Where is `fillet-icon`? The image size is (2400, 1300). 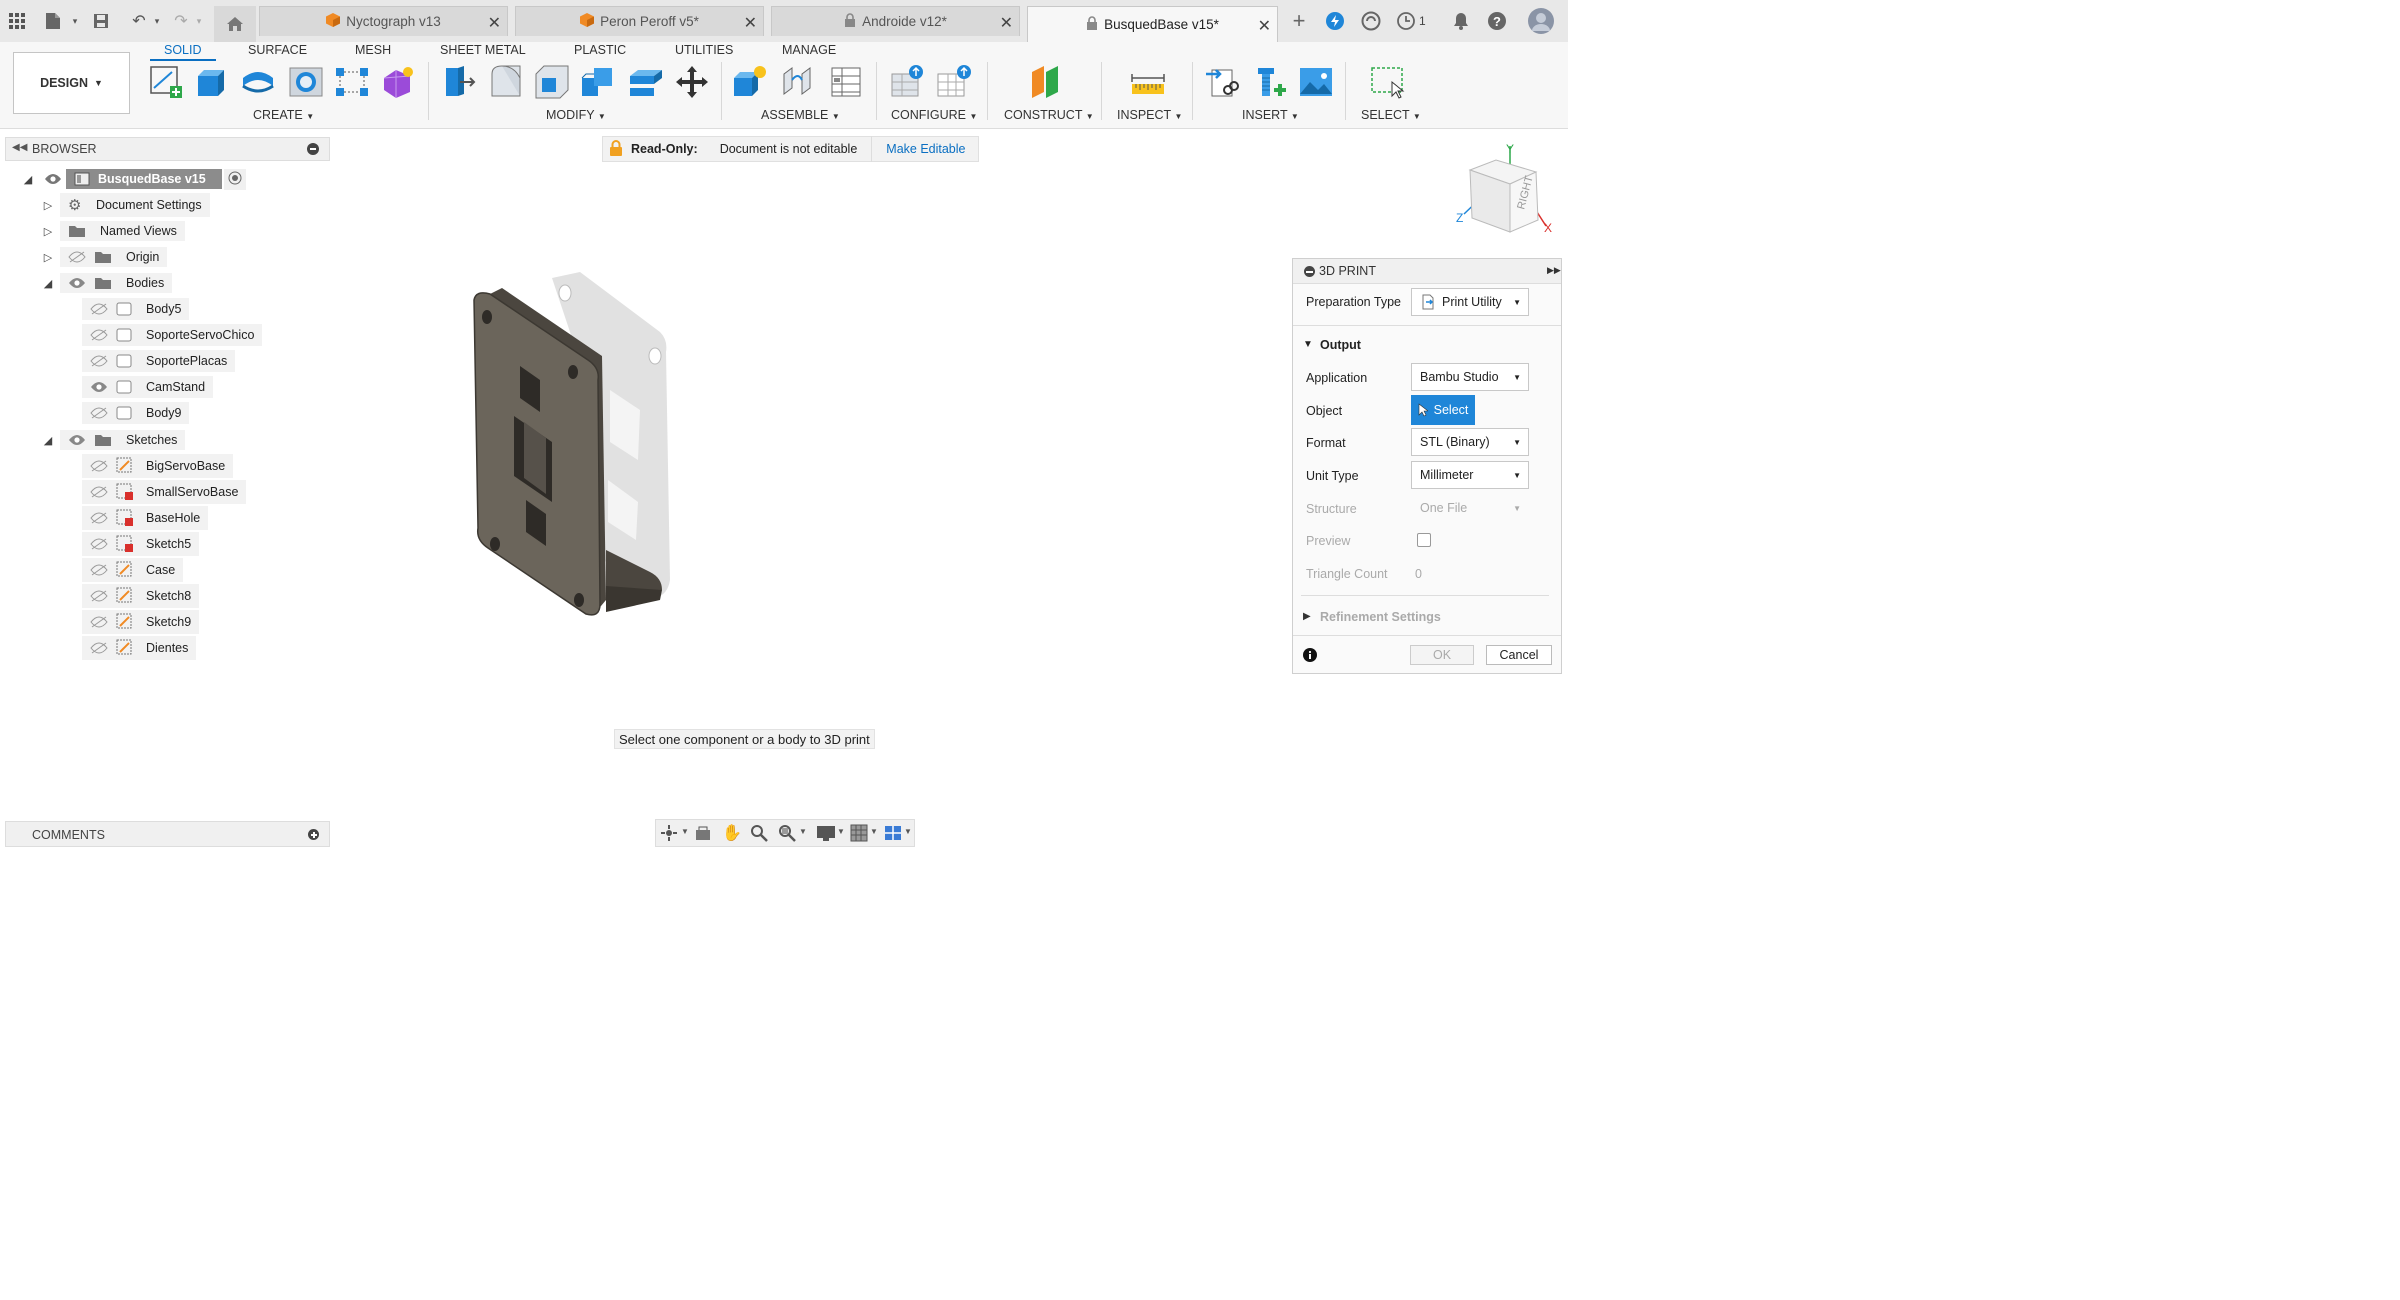
fillet-icon is located at coordinates (506, 82).